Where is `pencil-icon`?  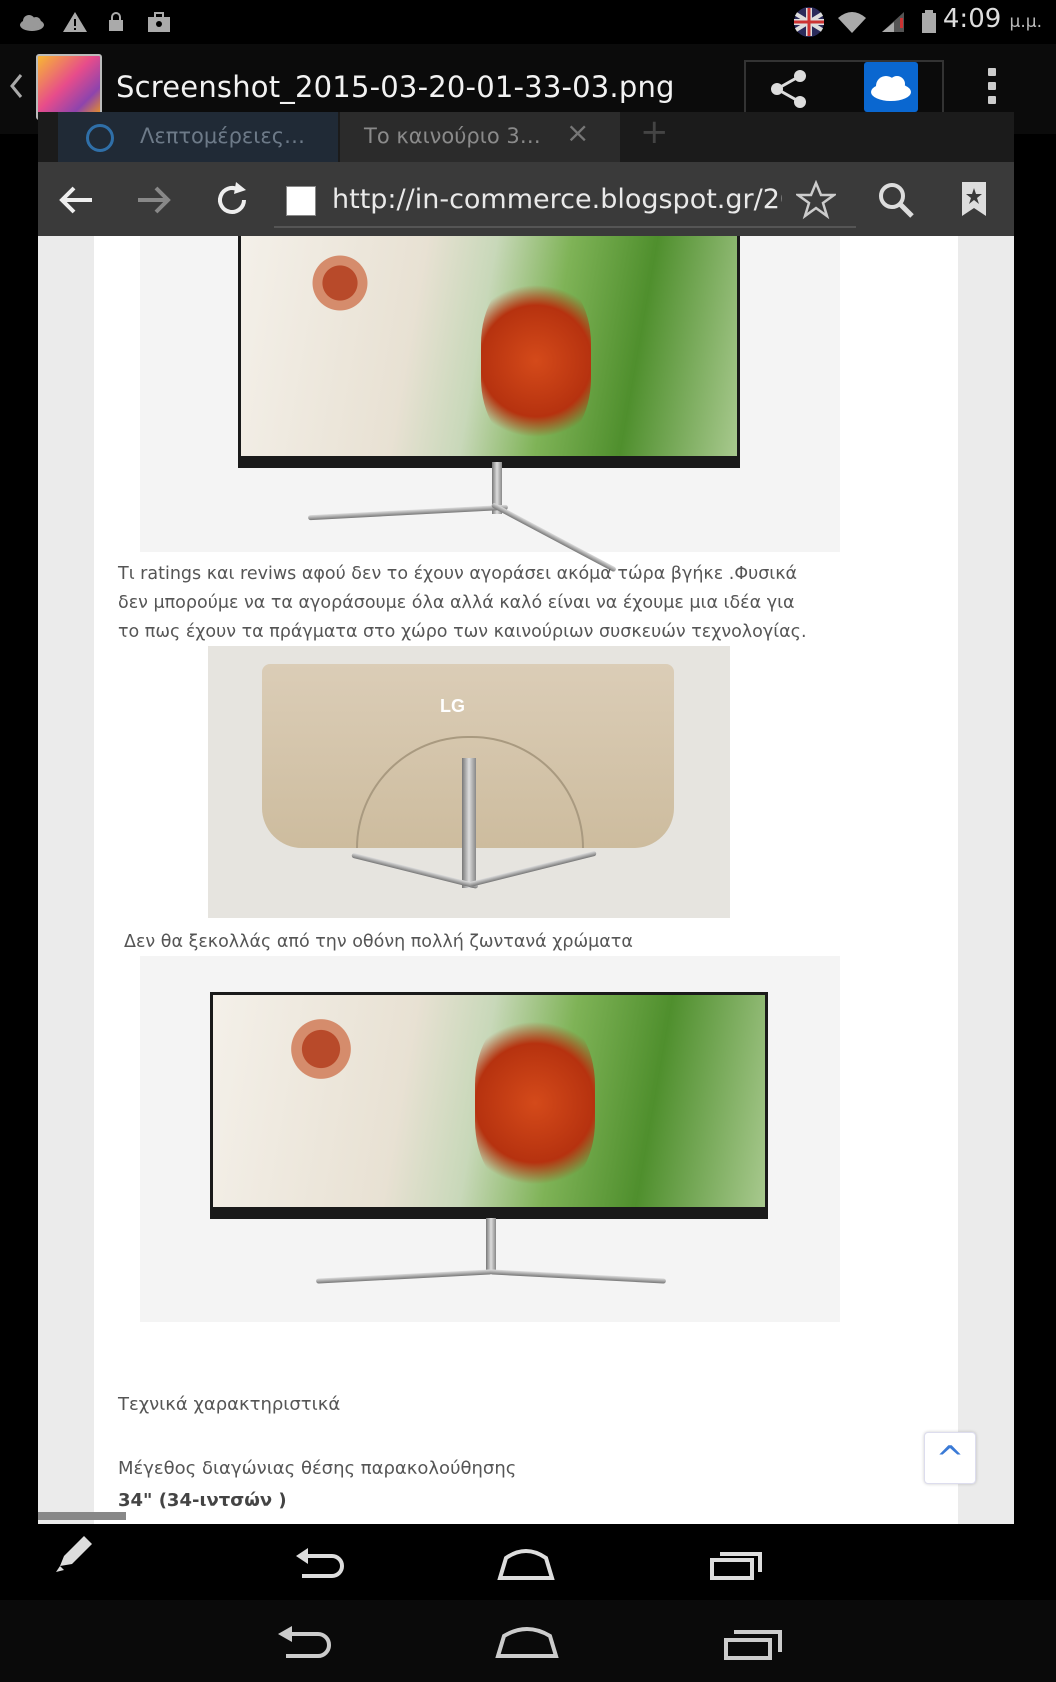 pencil-icon is located at coordinates (74, 1554).